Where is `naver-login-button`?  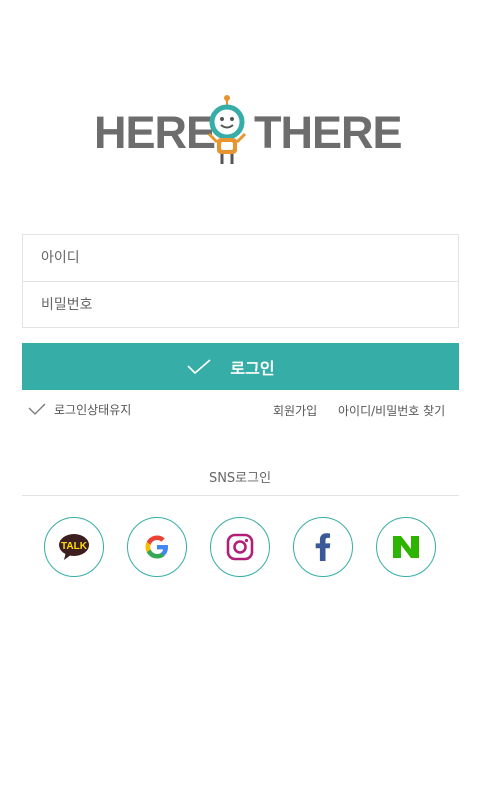
naver-login-button is located at coordinates (406, 547).